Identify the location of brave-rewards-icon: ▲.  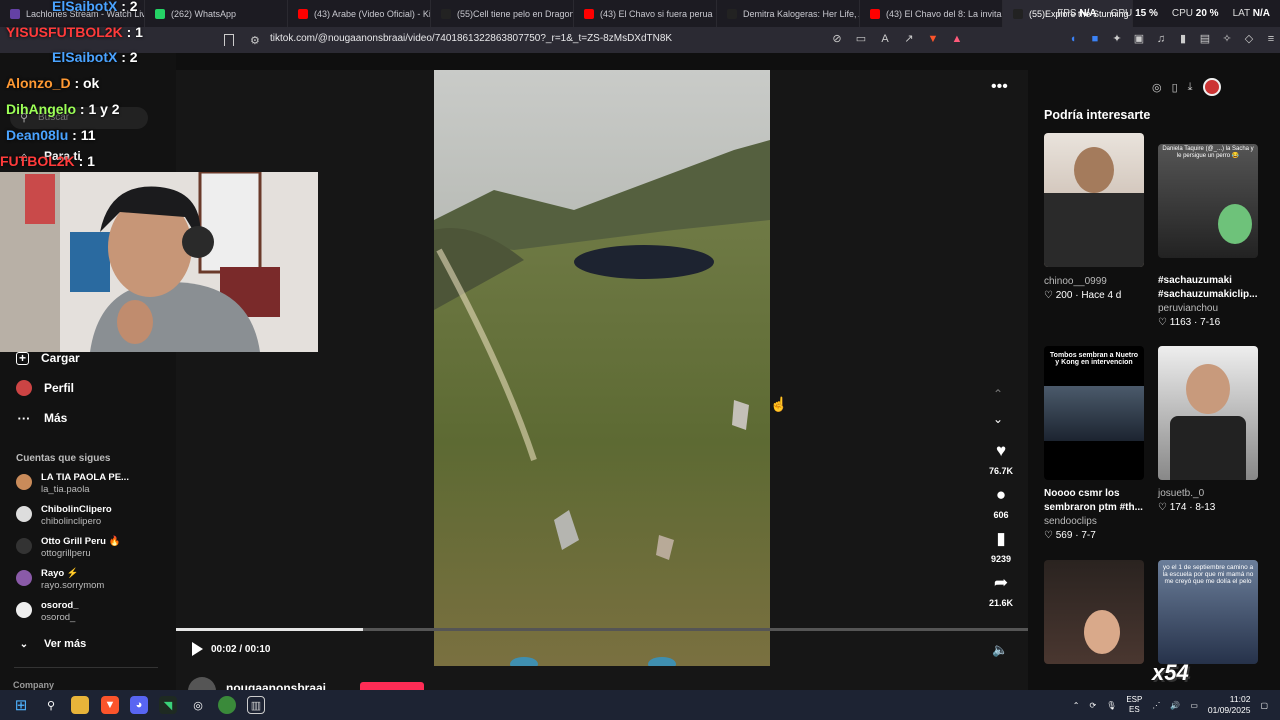
(957, 39).